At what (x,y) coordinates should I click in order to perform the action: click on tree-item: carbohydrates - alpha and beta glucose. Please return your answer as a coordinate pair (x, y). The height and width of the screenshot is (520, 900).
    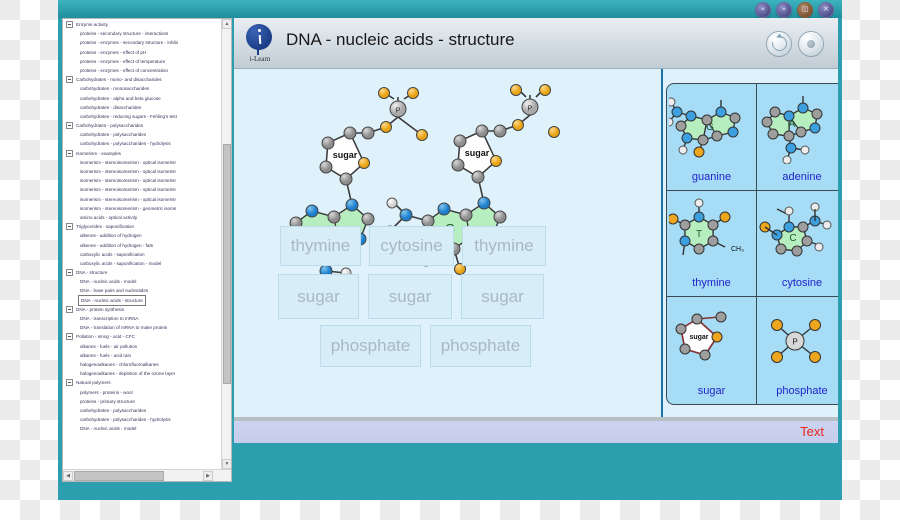
    Looking at the image, I should click on (142, 98).